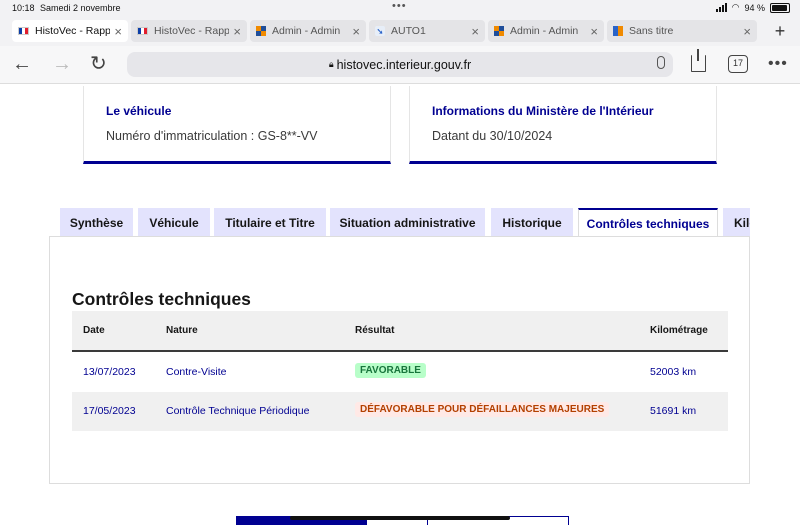 This screenshot has height=525, width=800. Describe the element at coordinates (492, 136) in the screenshot. I see `ministry-card-text: Datant du 30/10/2024` at that location.